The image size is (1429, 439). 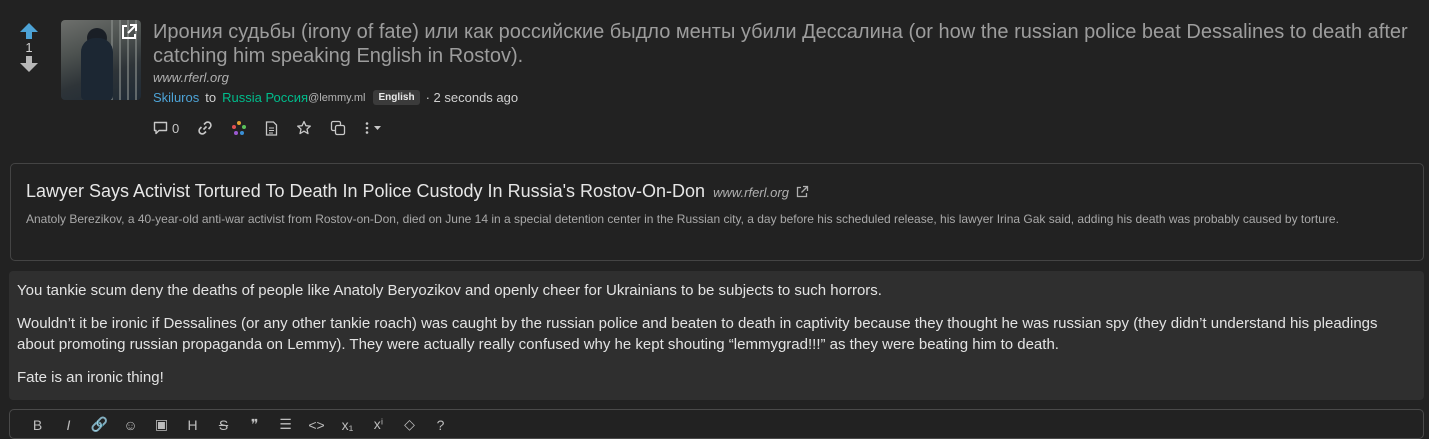 I want to click on editor-toolbar: B I 🔗 ☺ ▣ H S ❞ ☰ <> x₁ xⁱ ◇ ?, so click(x=239, y=424).